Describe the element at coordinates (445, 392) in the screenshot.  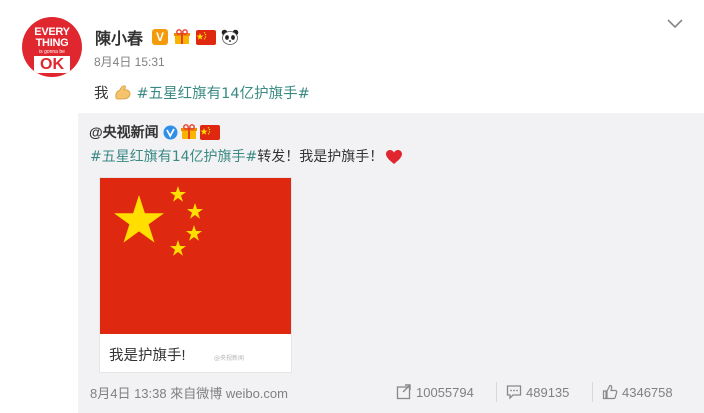
I see `forward-count: 10055794` at that location.